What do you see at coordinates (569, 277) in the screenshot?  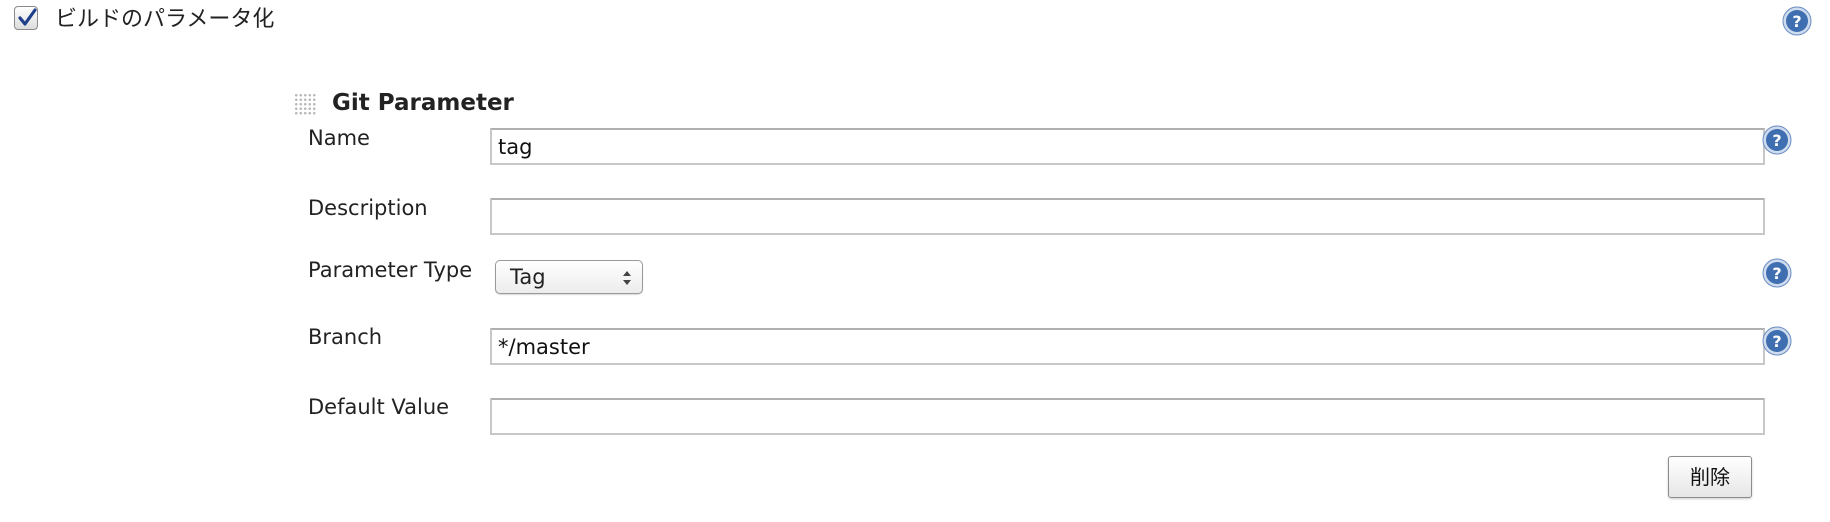 I see `parameter-type-select: Tag` at bounding box center [569, 277].